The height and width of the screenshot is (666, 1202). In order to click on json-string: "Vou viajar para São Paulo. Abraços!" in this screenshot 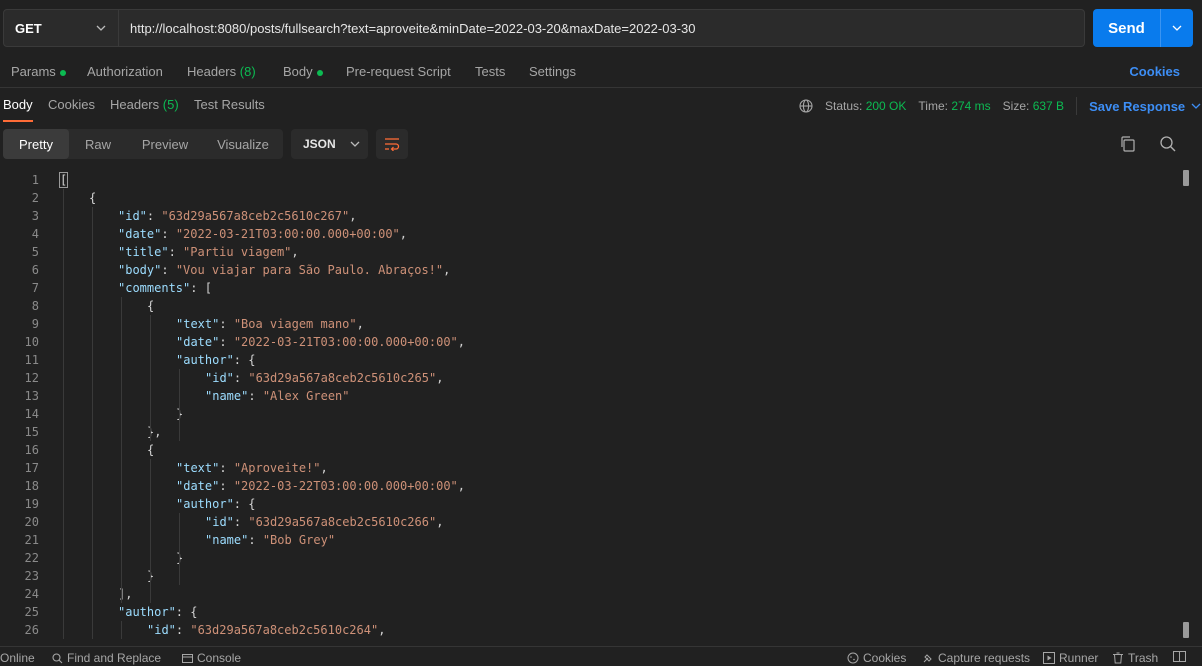, I will do `click(309, 270)`.